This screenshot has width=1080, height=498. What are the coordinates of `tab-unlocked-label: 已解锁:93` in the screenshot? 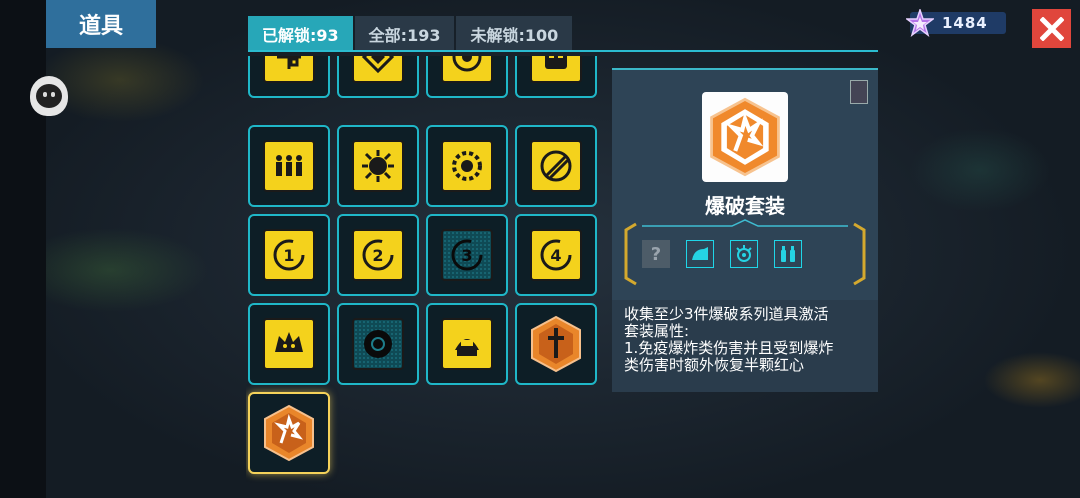 It's located at (300, 35).